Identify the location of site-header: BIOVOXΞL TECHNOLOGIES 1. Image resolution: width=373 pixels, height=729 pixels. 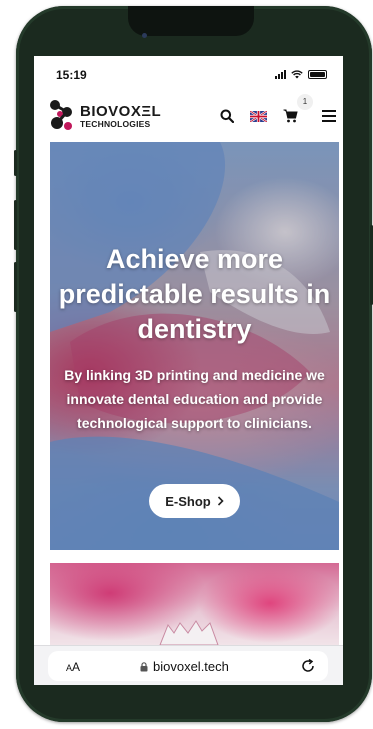
(188, 114).